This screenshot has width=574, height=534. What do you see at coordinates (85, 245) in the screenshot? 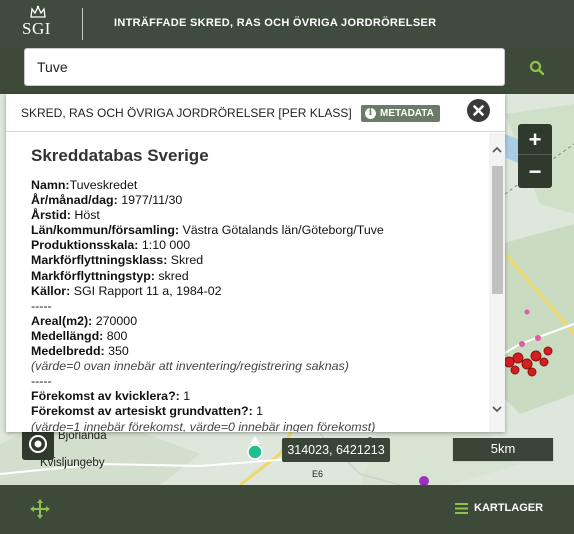
I see `attribute-label: Produktionsskala:` at bounding box center [85, 245].